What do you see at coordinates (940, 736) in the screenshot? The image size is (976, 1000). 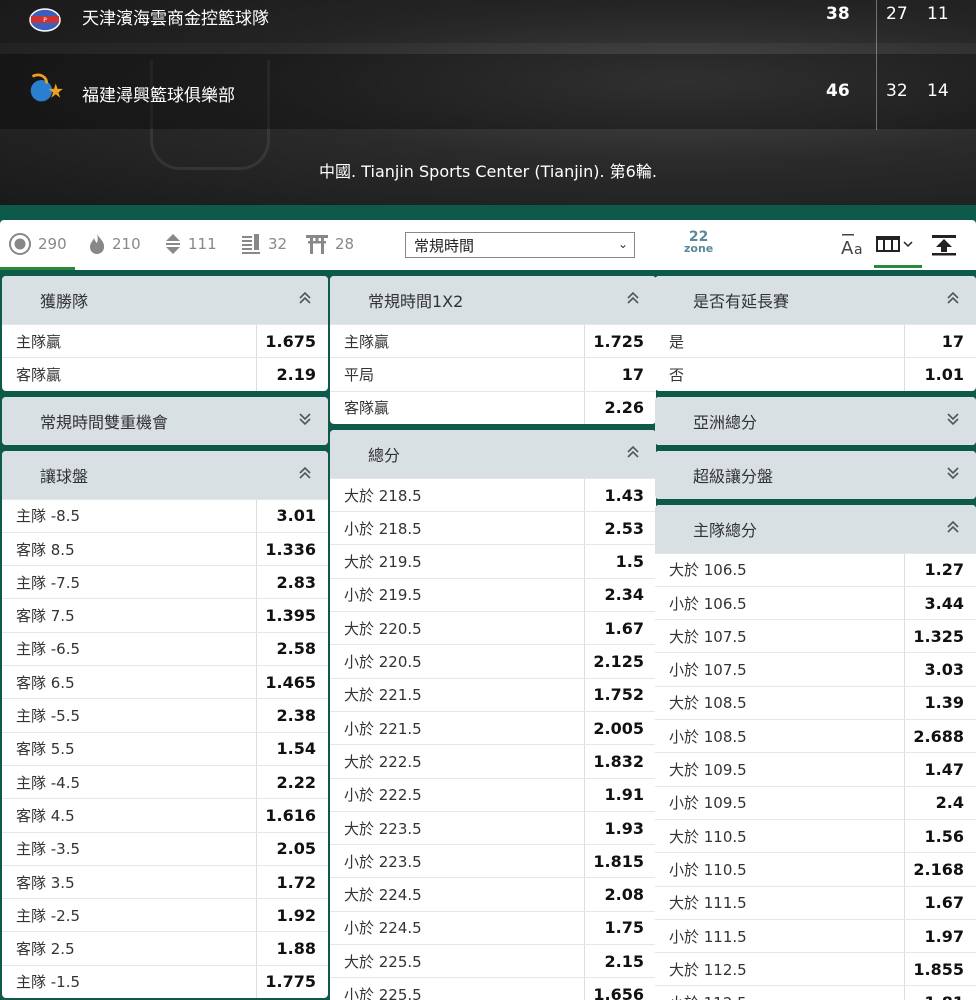 I see `odds-value: 2.688` at bounding box center [940, 736].